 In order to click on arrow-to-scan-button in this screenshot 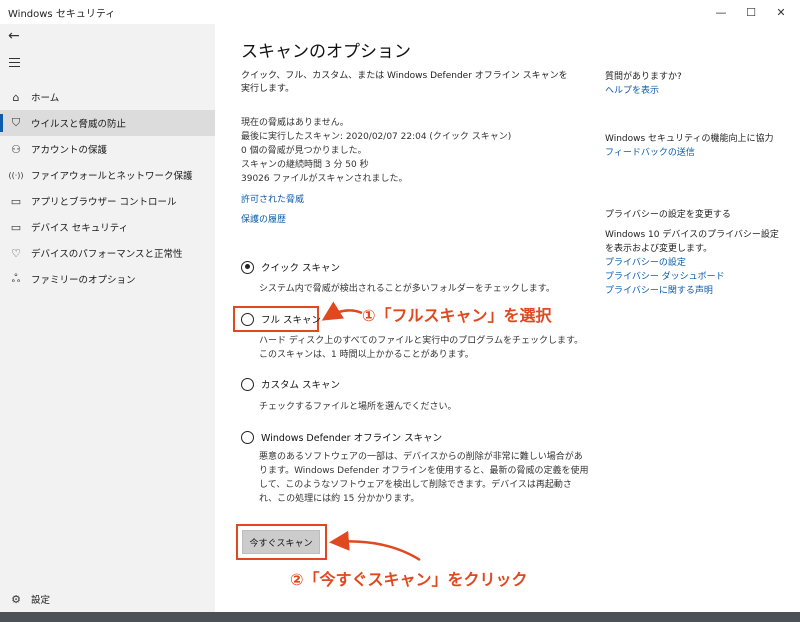, I will do `click(375, 546)`.